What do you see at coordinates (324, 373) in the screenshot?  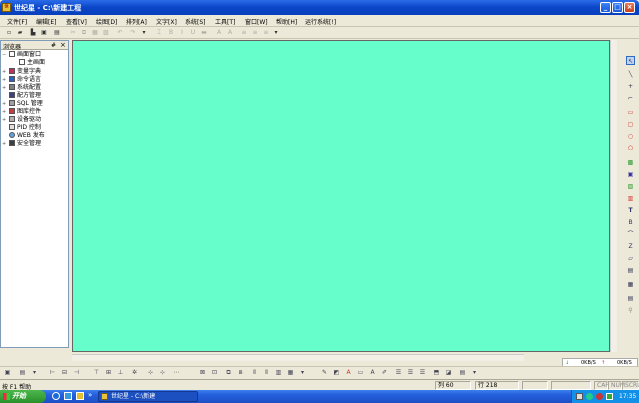 I see `pen-icon: ✎` at bounding box center [324, 373].